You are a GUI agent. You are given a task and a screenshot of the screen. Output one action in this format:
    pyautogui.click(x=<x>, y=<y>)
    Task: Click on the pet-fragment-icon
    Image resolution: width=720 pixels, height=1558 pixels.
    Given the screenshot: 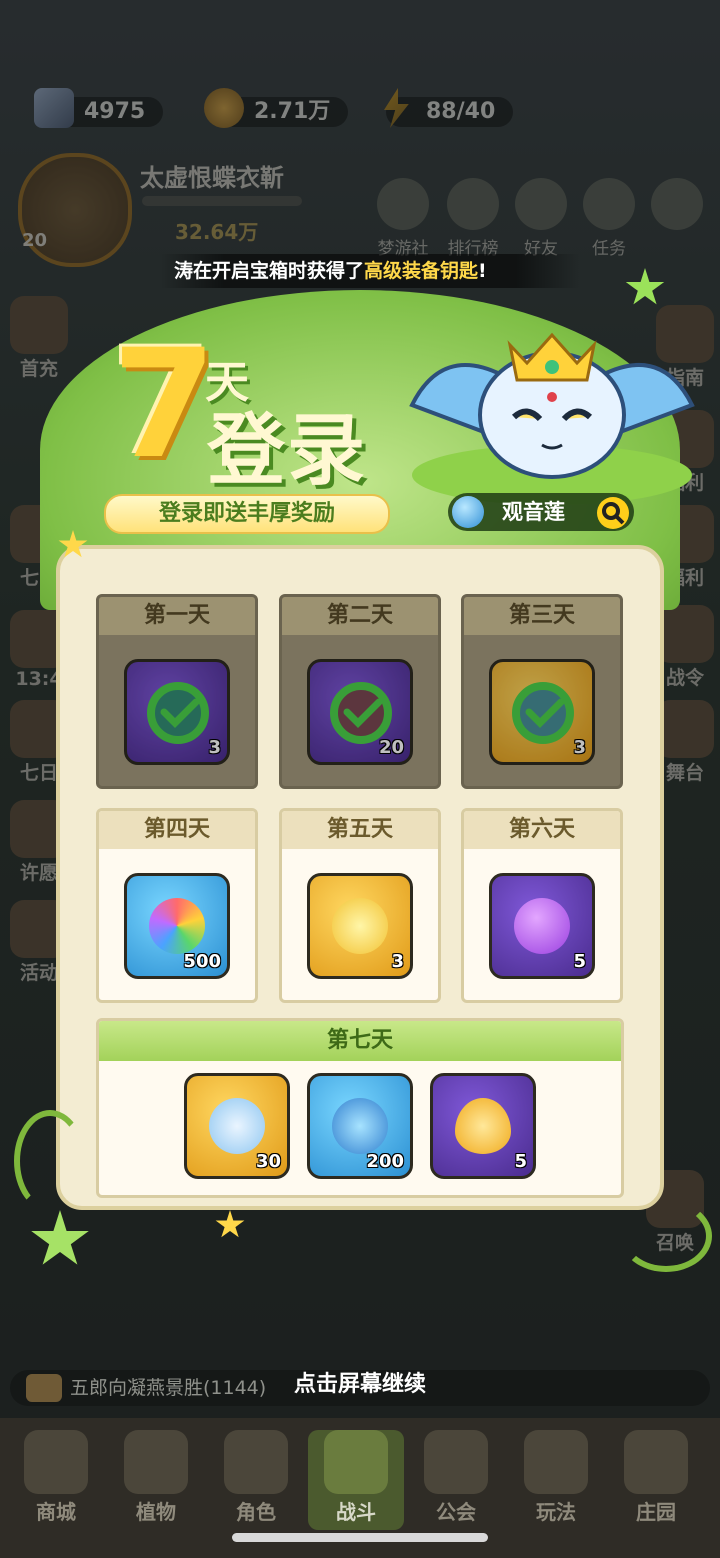 What is the action you would take?
    pyautogui.click(x=237, y=1126)
    